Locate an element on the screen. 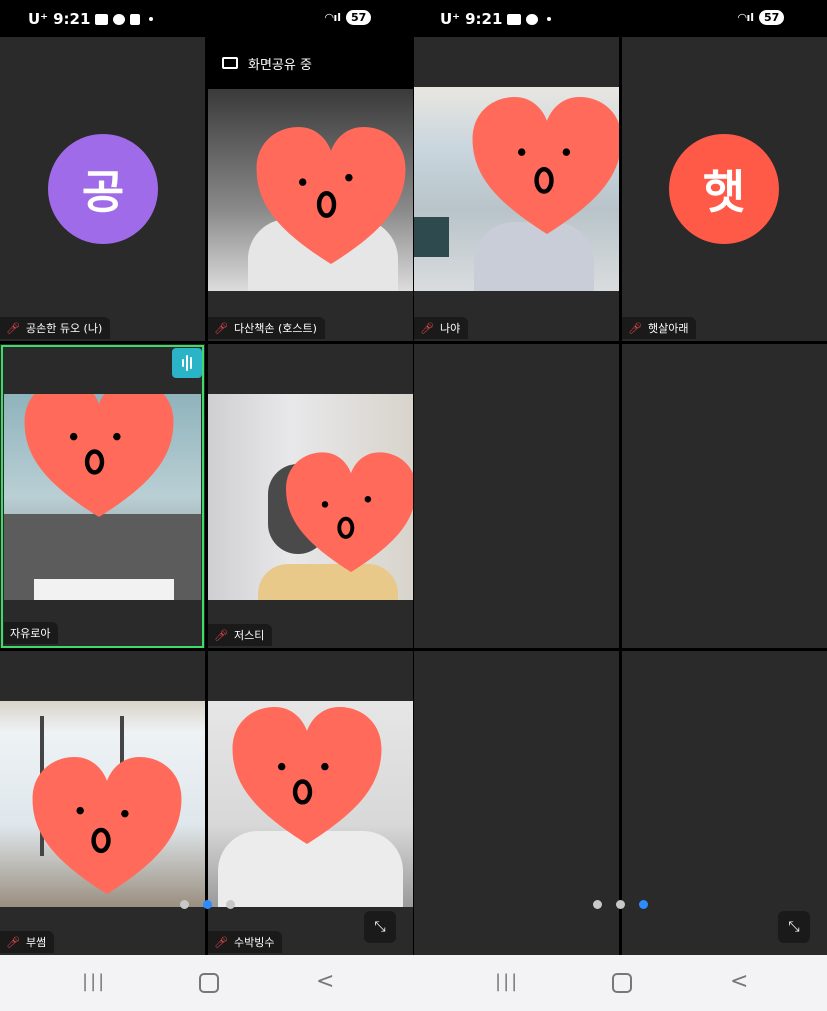  participant-name: 자유로아 is located at coordinates (30, 633).